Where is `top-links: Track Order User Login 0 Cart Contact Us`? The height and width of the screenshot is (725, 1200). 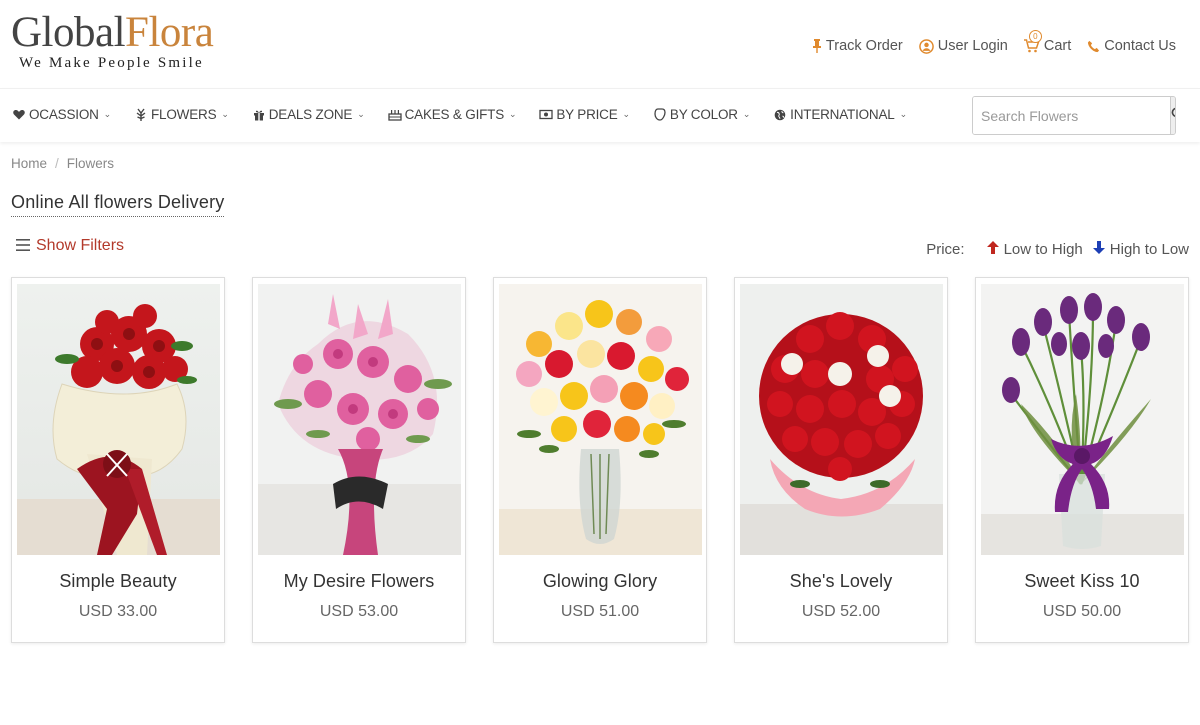
top-links: Track Order User Login 0 Cart Contact Us is located at coordinates (994, 42).